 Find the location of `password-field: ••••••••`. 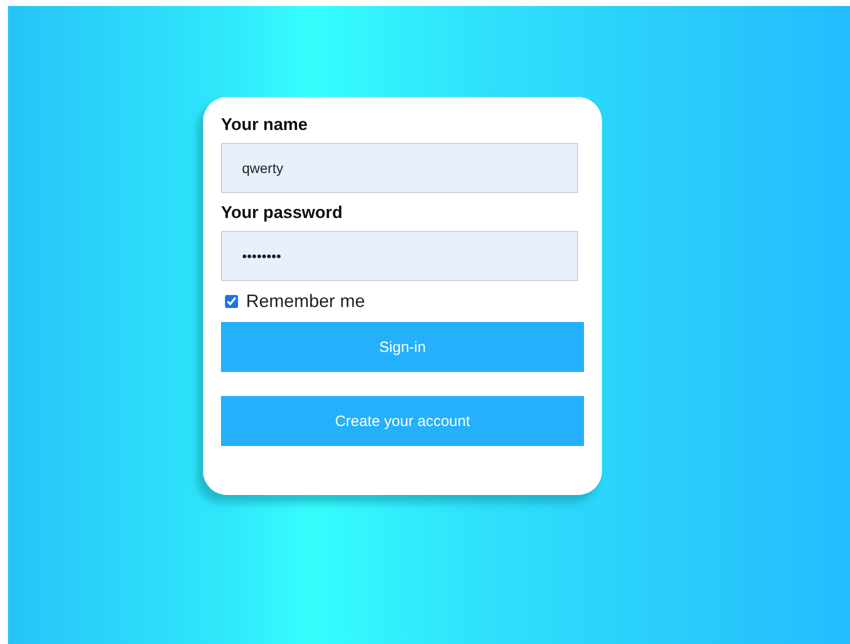

password-field: •••••••• is located at coordinates (399, 256).